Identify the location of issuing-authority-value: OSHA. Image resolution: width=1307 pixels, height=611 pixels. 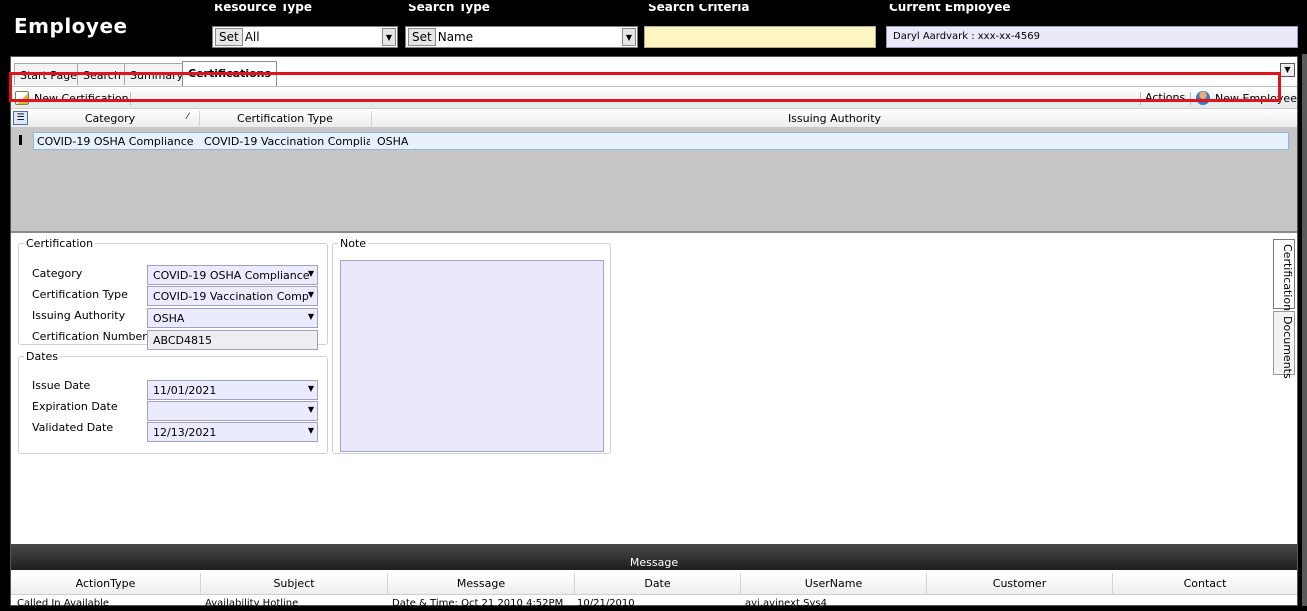
(169, 318).